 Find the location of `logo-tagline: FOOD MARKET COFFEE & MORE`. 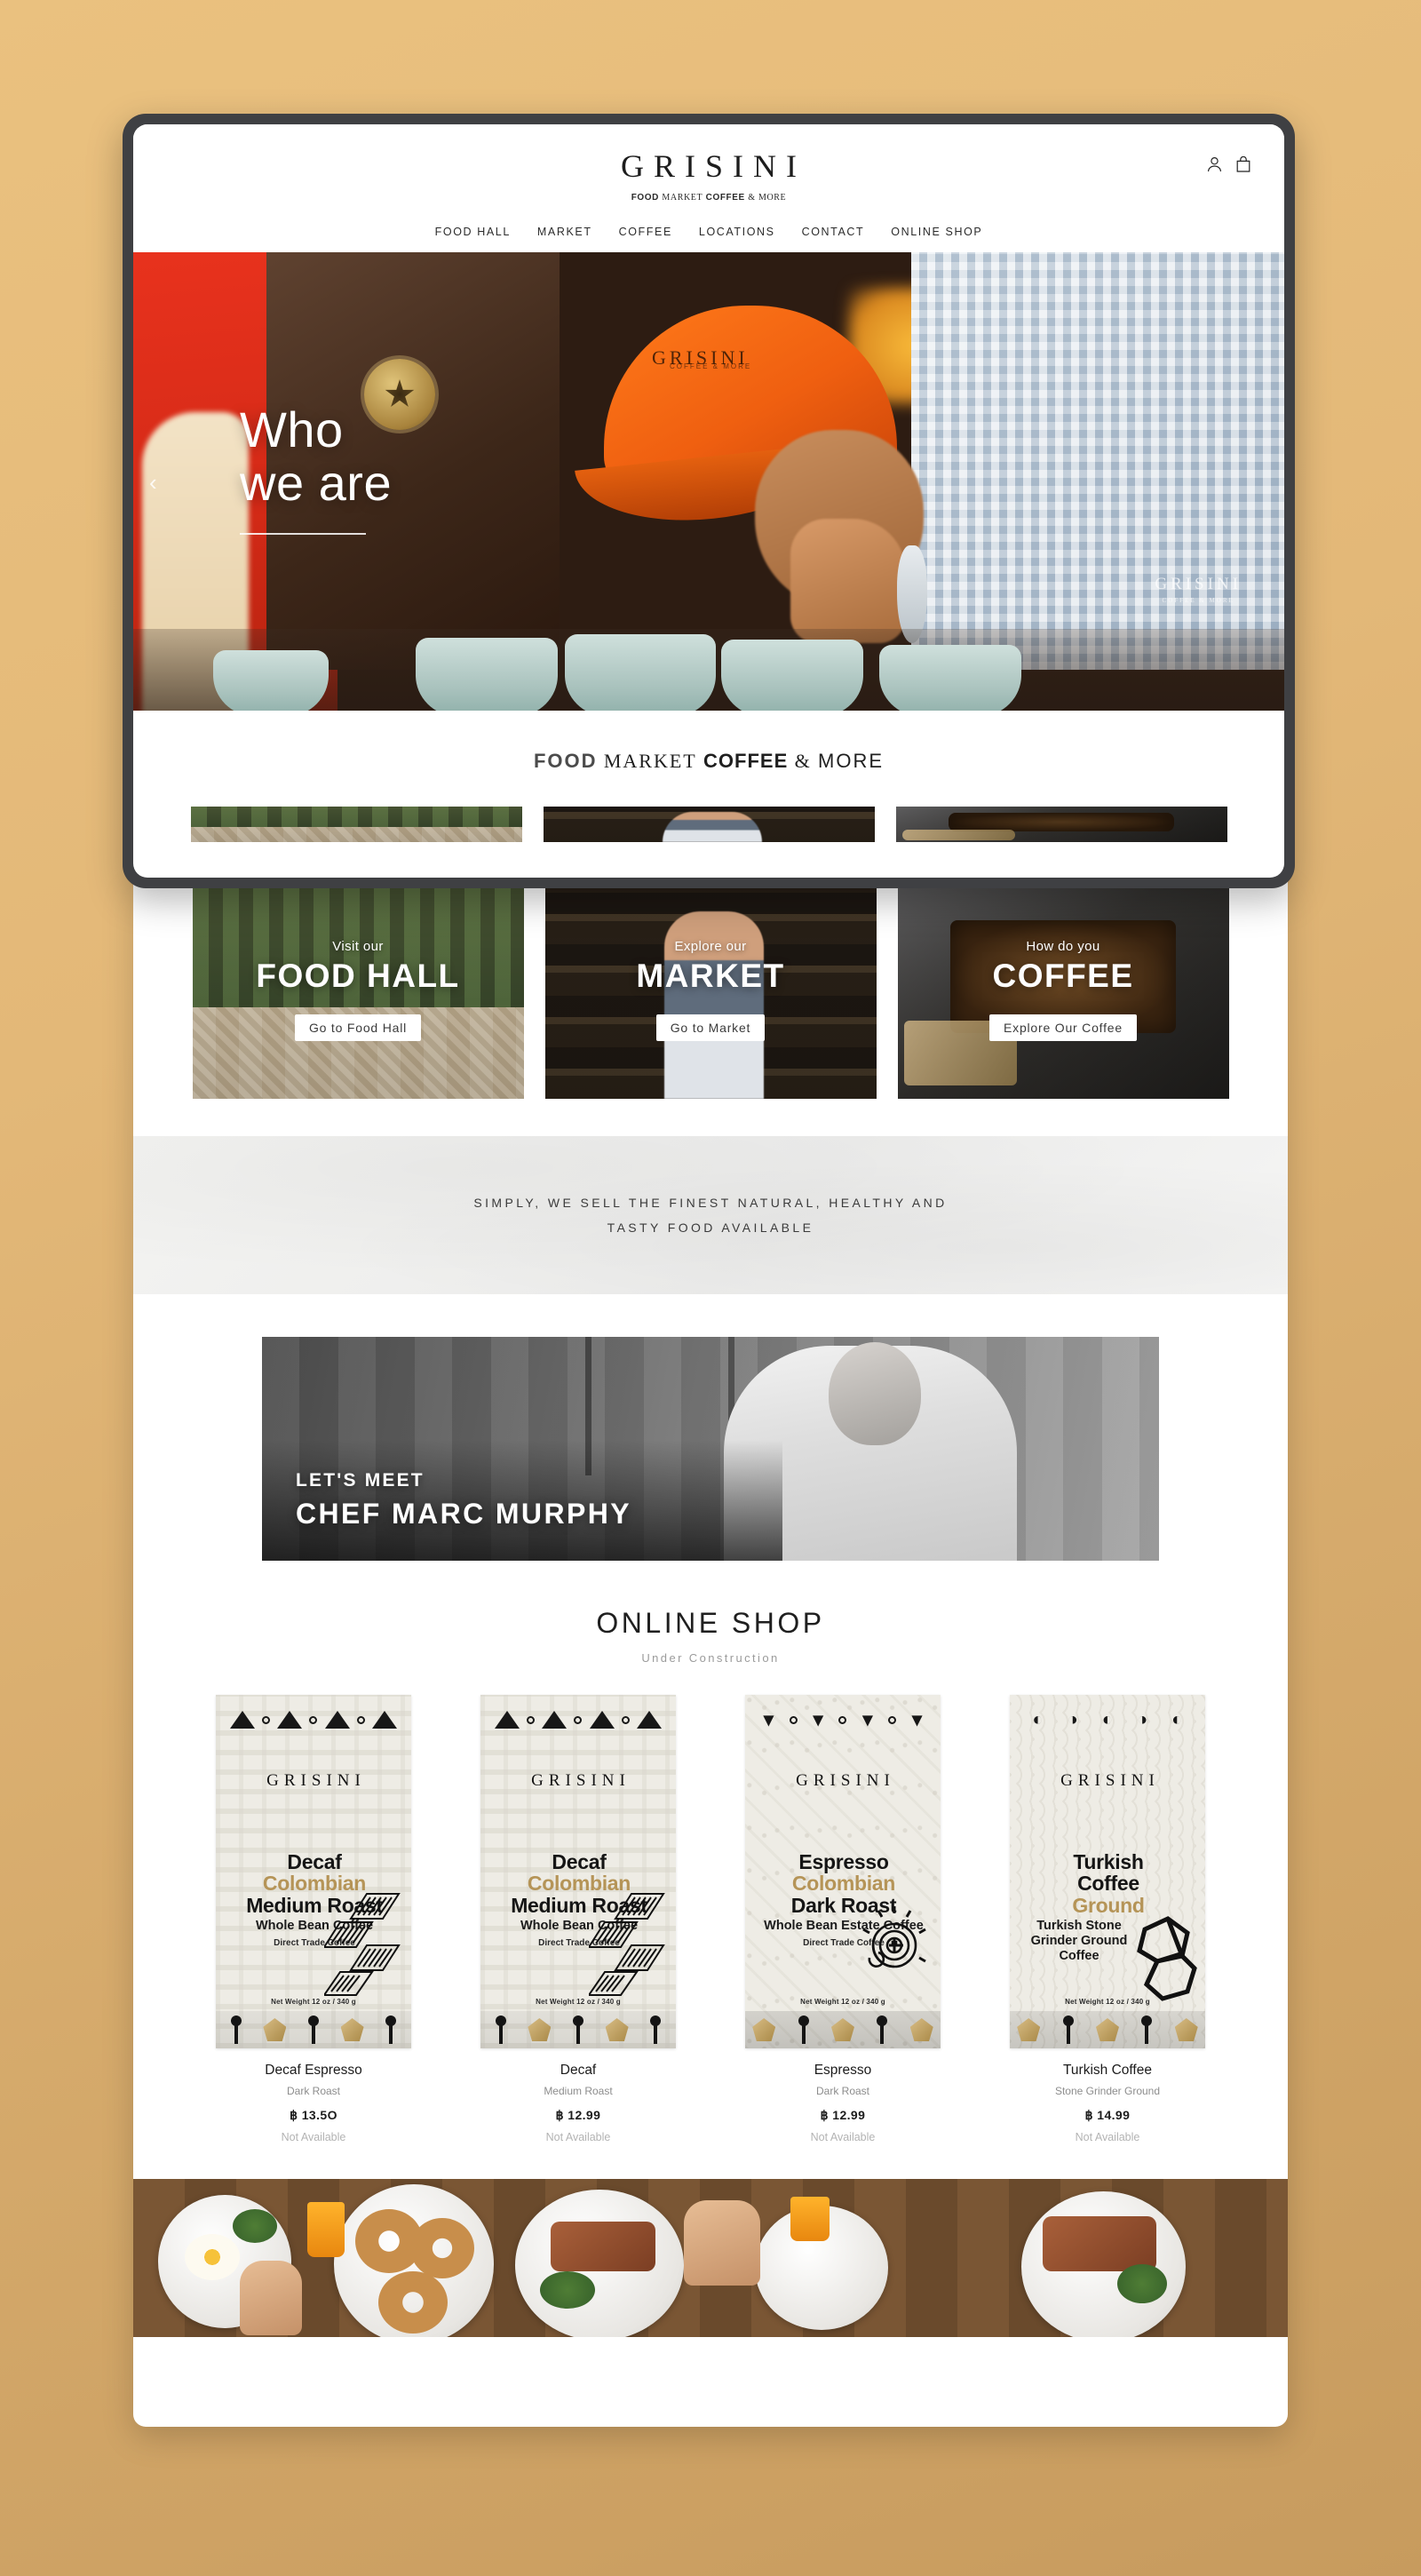

logo-tagline: FOOD MARKET COFFEE & MORE is located at coordinates (708, 198).